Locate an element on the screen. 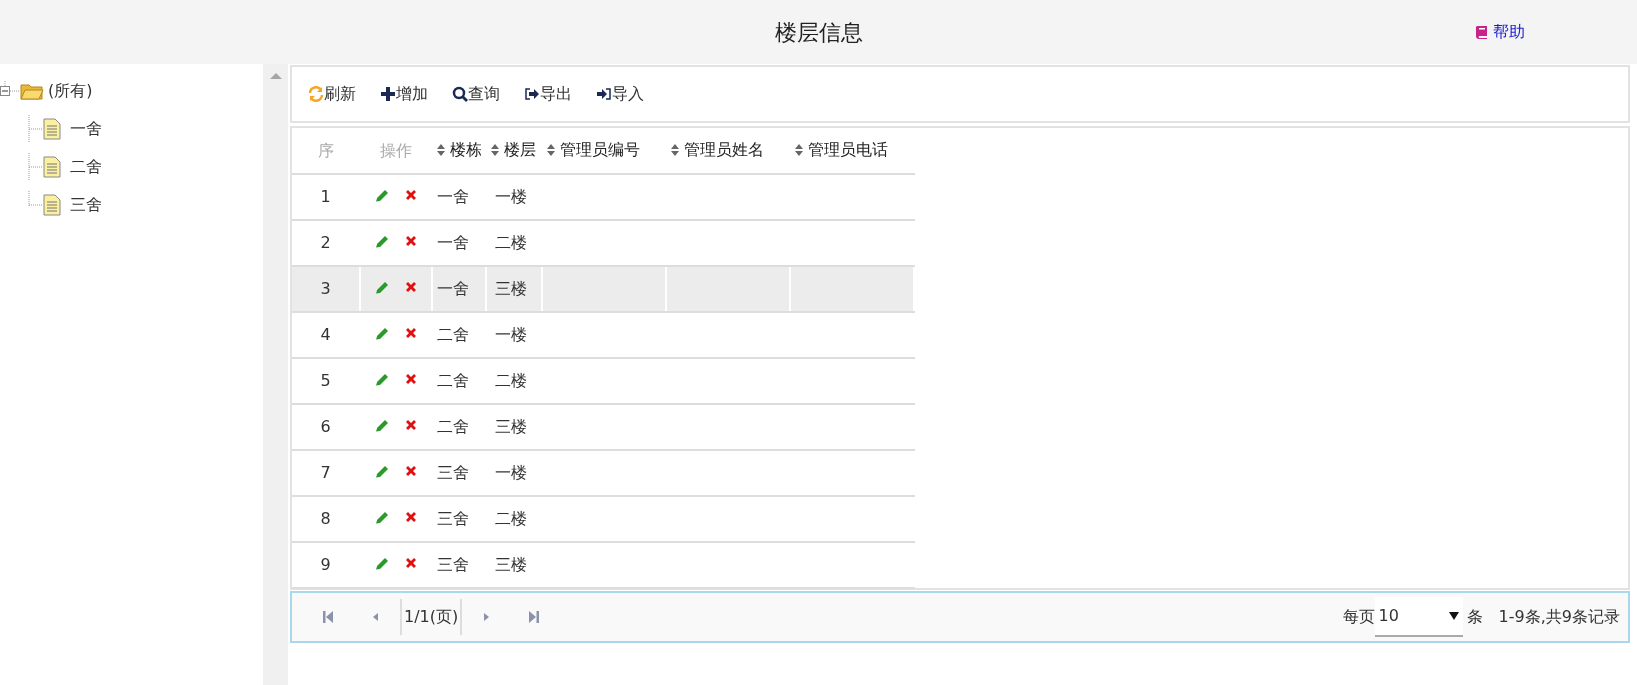 This screenshot has height=685, width=1637. dropdown-icon is located at coordinates (1453, 616).